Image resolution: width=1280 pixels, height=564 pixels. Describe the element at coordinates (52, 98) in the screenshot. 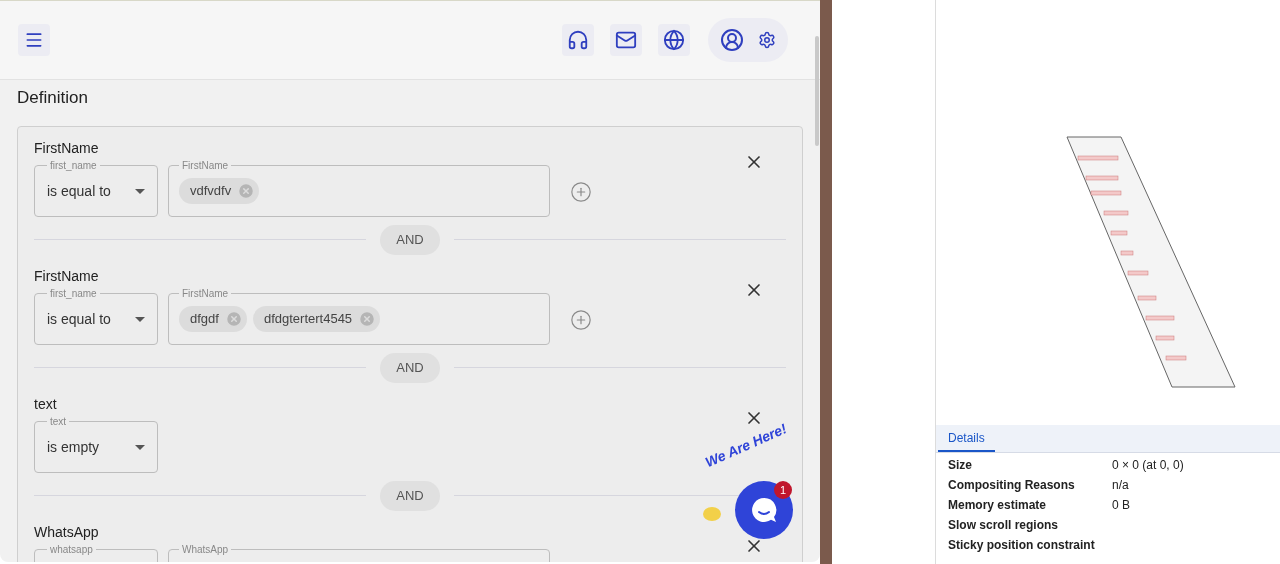

I see `section-title: Definition` at that location.